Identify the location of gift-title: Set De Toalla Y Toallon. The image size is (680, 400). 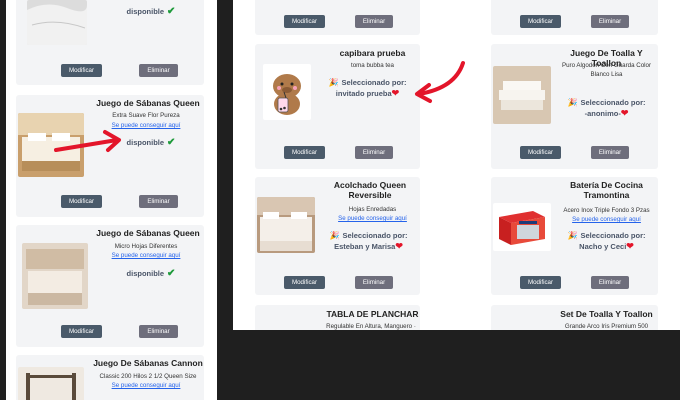
(606, 314).